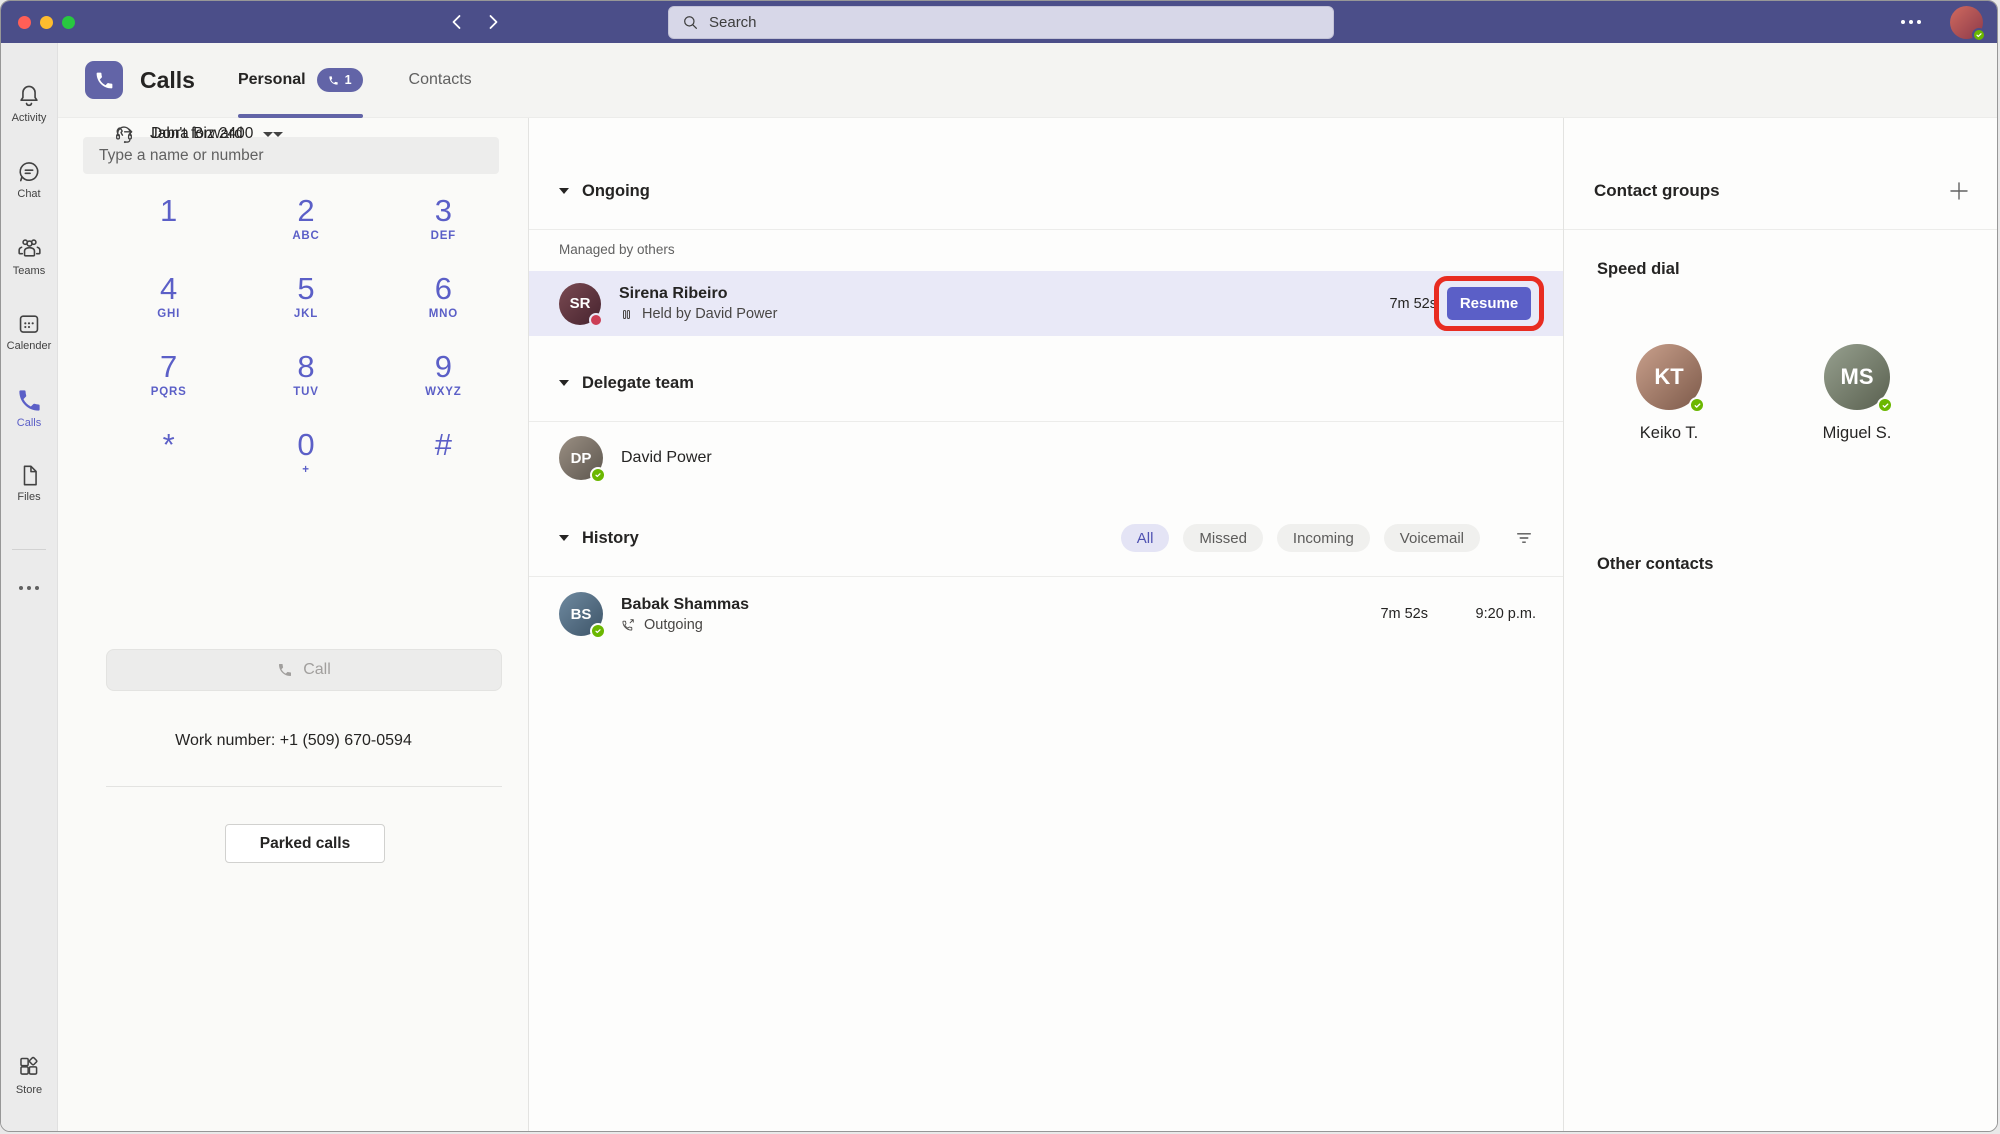  I want to click on more-apps-icon, so click(29, 588).